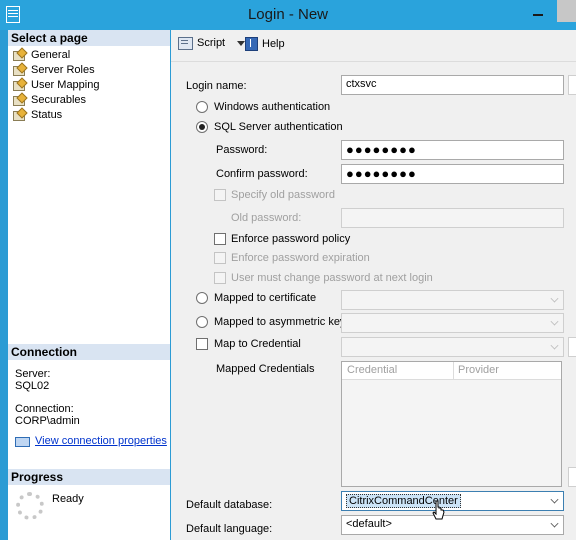  What do you see at coordinates (257, 344) in the screenshot?
I see `map-credential-label: Map to Credential` at bounding box center [257, 344].